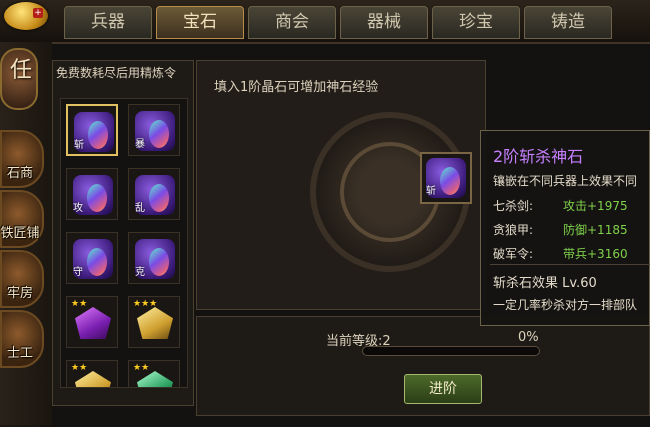 The height and width of the screenshot is (427, 650). Describe the element at coordinates (92, 258) in the screenshot. I see `inventory-slot: 守` at that location.